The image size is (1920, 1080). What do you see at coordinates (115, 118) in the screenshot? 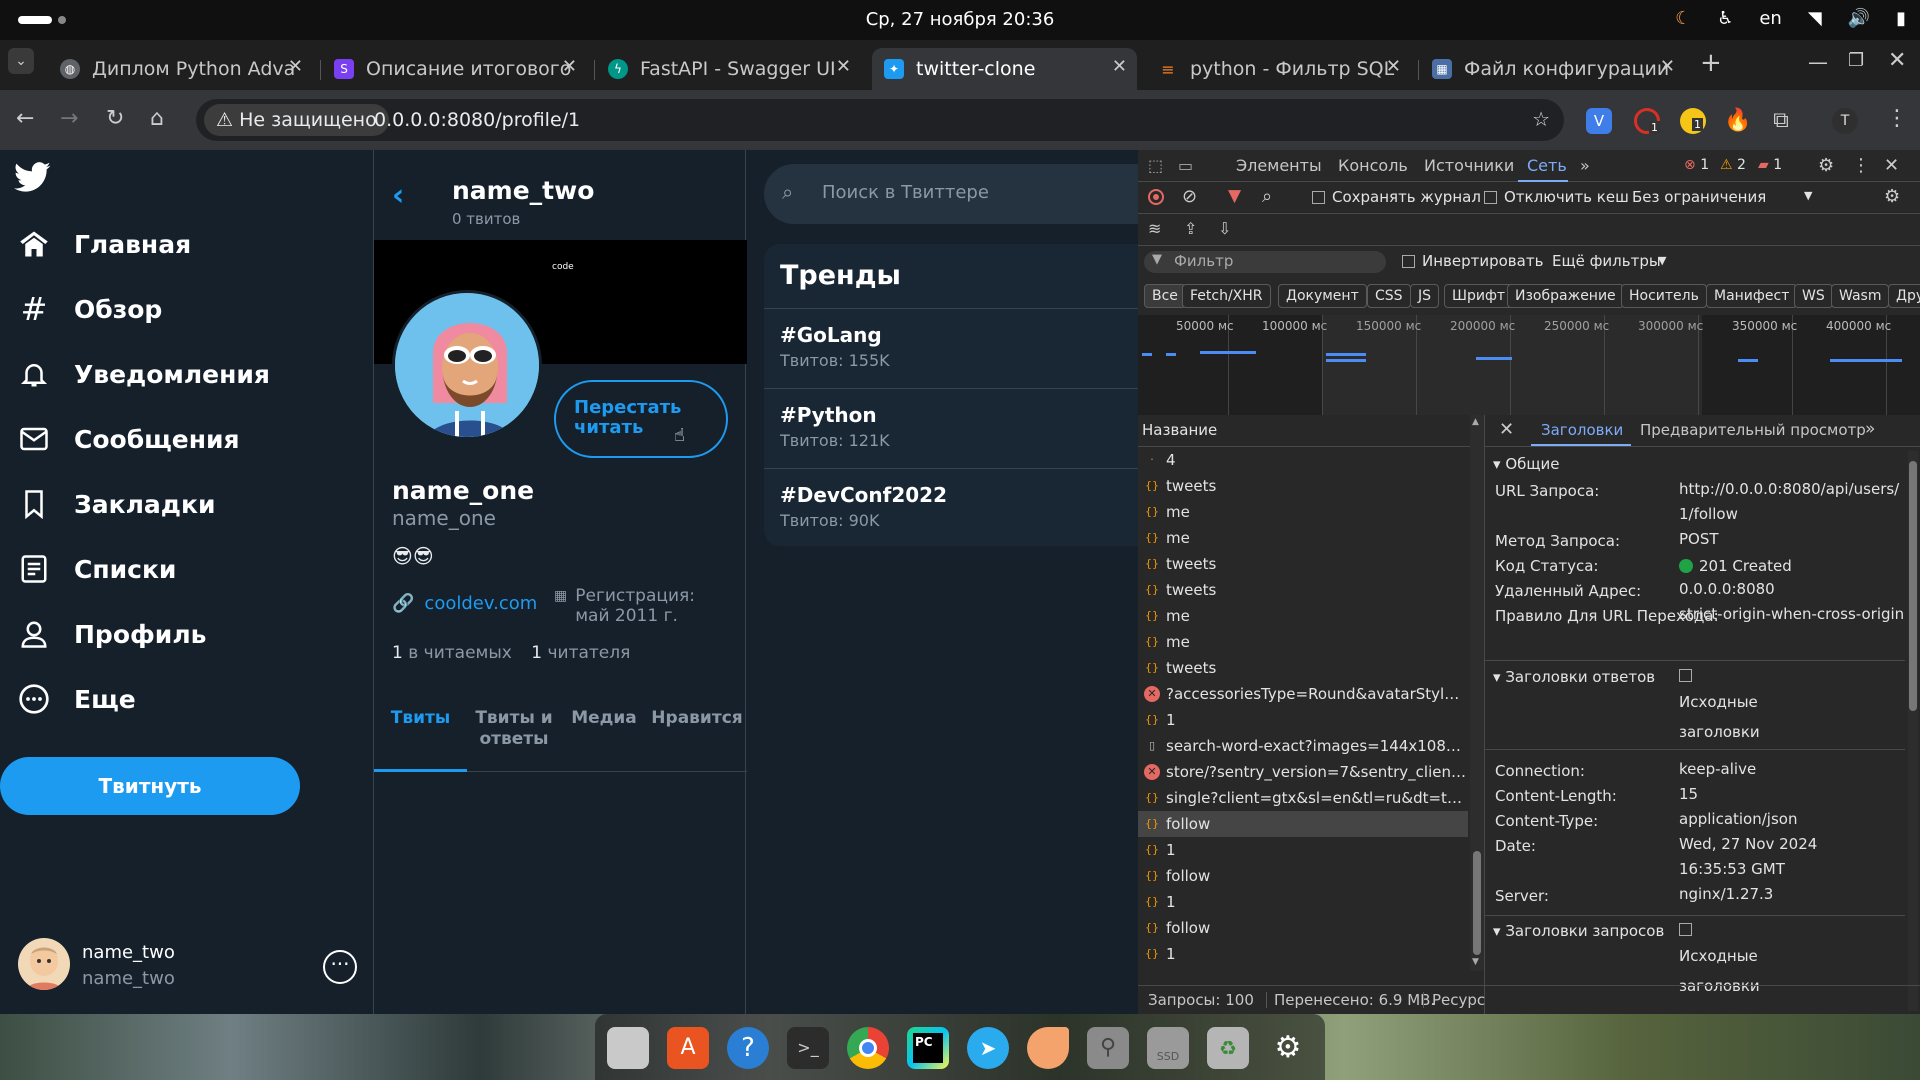
I see `reload-button: ↻` at bounding box center [115, 118].